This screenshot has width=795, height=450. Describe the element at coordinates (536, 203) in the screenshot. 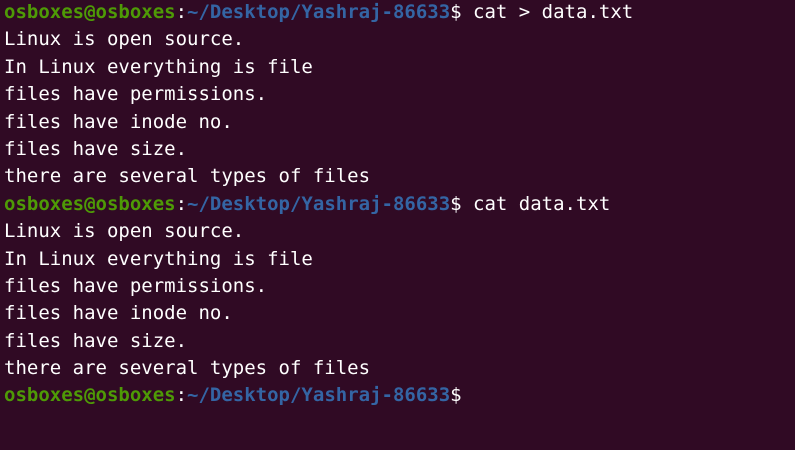

I see `command-text: cat data.txt` at that location.